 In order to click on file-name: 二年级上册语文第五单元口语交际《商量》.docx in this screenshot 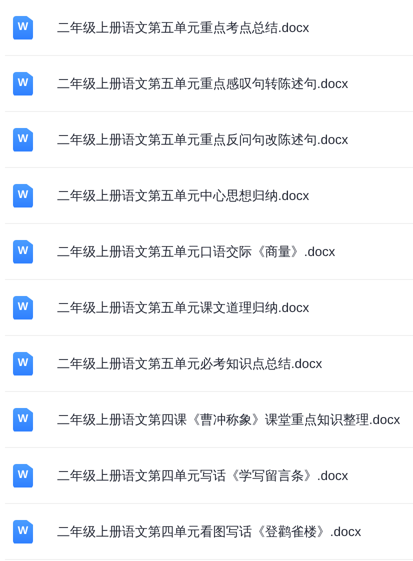, I will do `click(196, 252)`.